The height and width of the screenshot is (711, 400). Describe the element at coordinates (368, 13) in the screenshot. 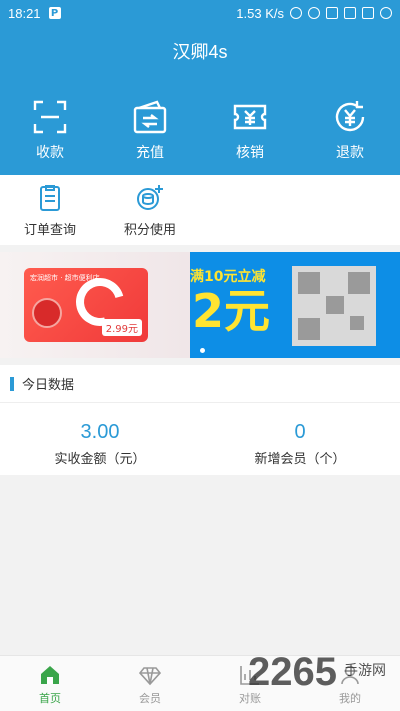

I see `battery-icon` at that location.